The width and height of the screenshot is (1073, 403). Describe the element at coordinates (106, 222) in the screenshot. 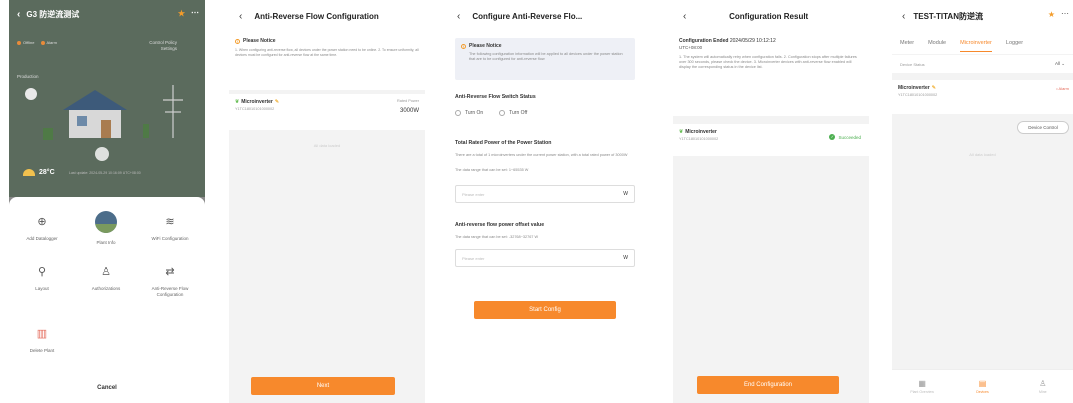

I see `plant-photo-icon` at that location.